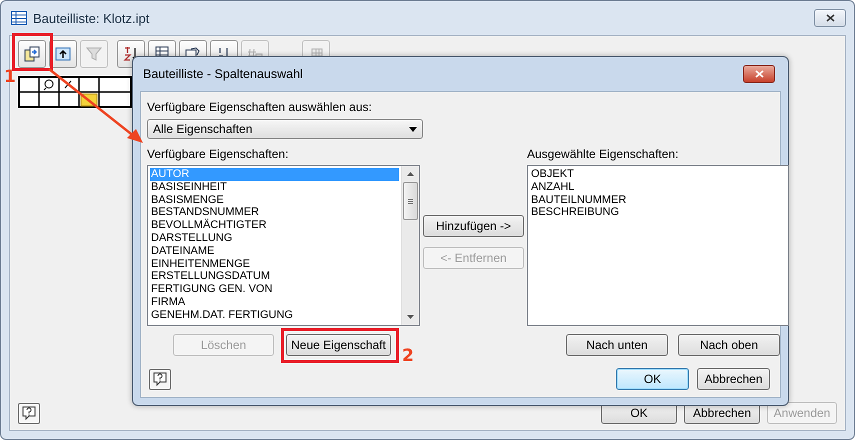 The height and width of the screenshot is (440, 855). I want to click on dialog-button: Nach oben, so click(729, 345).